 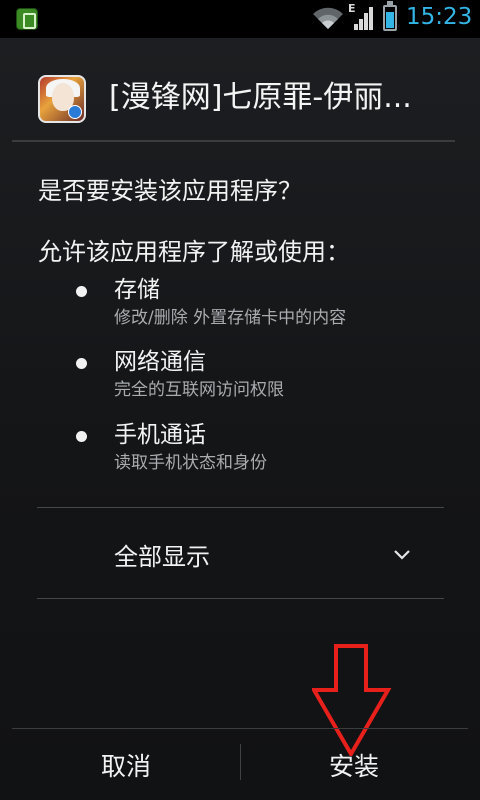 What do you see at coordinates (354, 764) in the screenshot?
I see `install-button: 安装` at bounding box center [354, 764].